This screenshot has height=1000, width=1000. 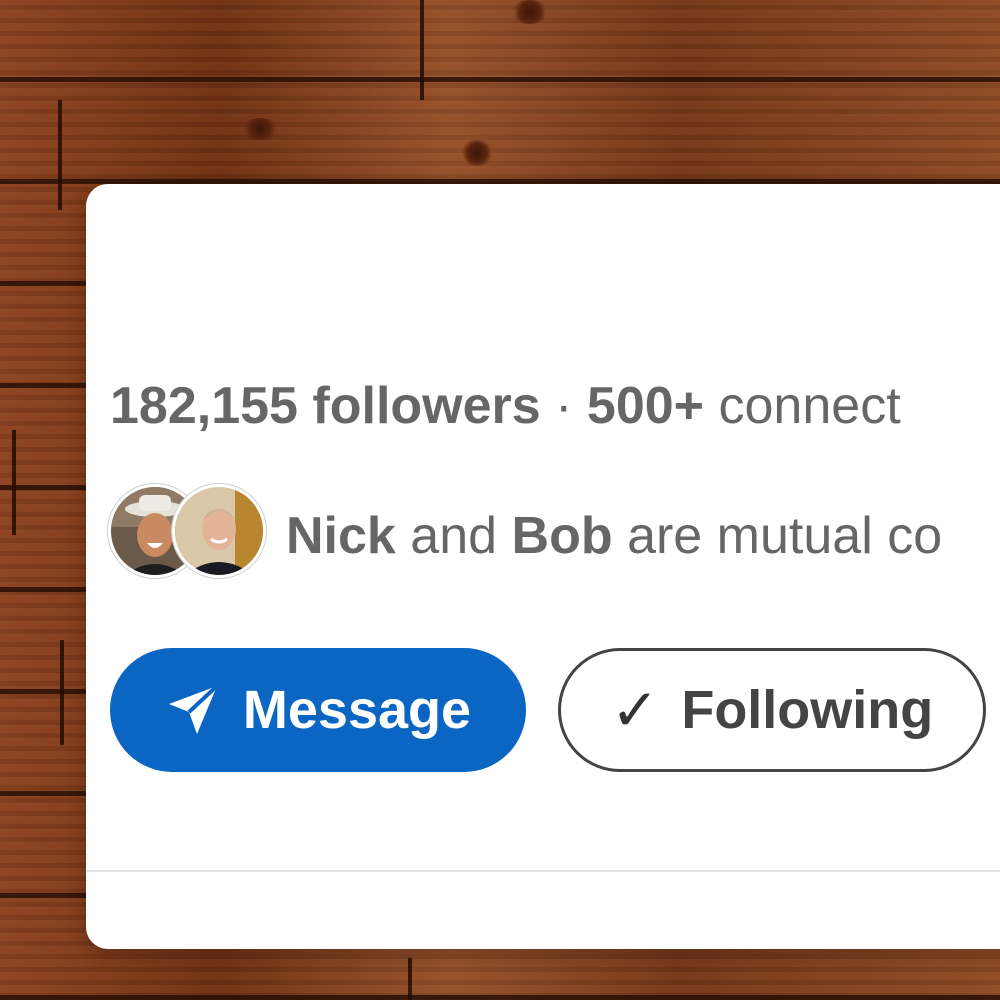 I want to click on checkmark-icon: ✓, so click(x=635, y=710).